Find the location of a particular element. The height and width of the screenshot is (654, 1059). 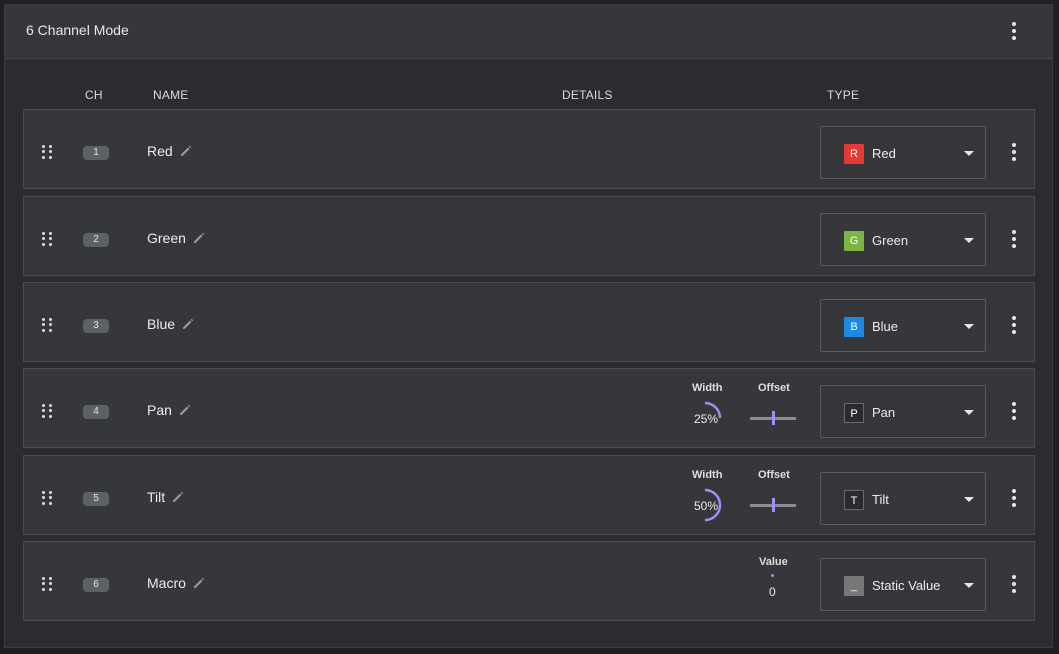

channel-name-label: Red is located at coordinates (160, 151).